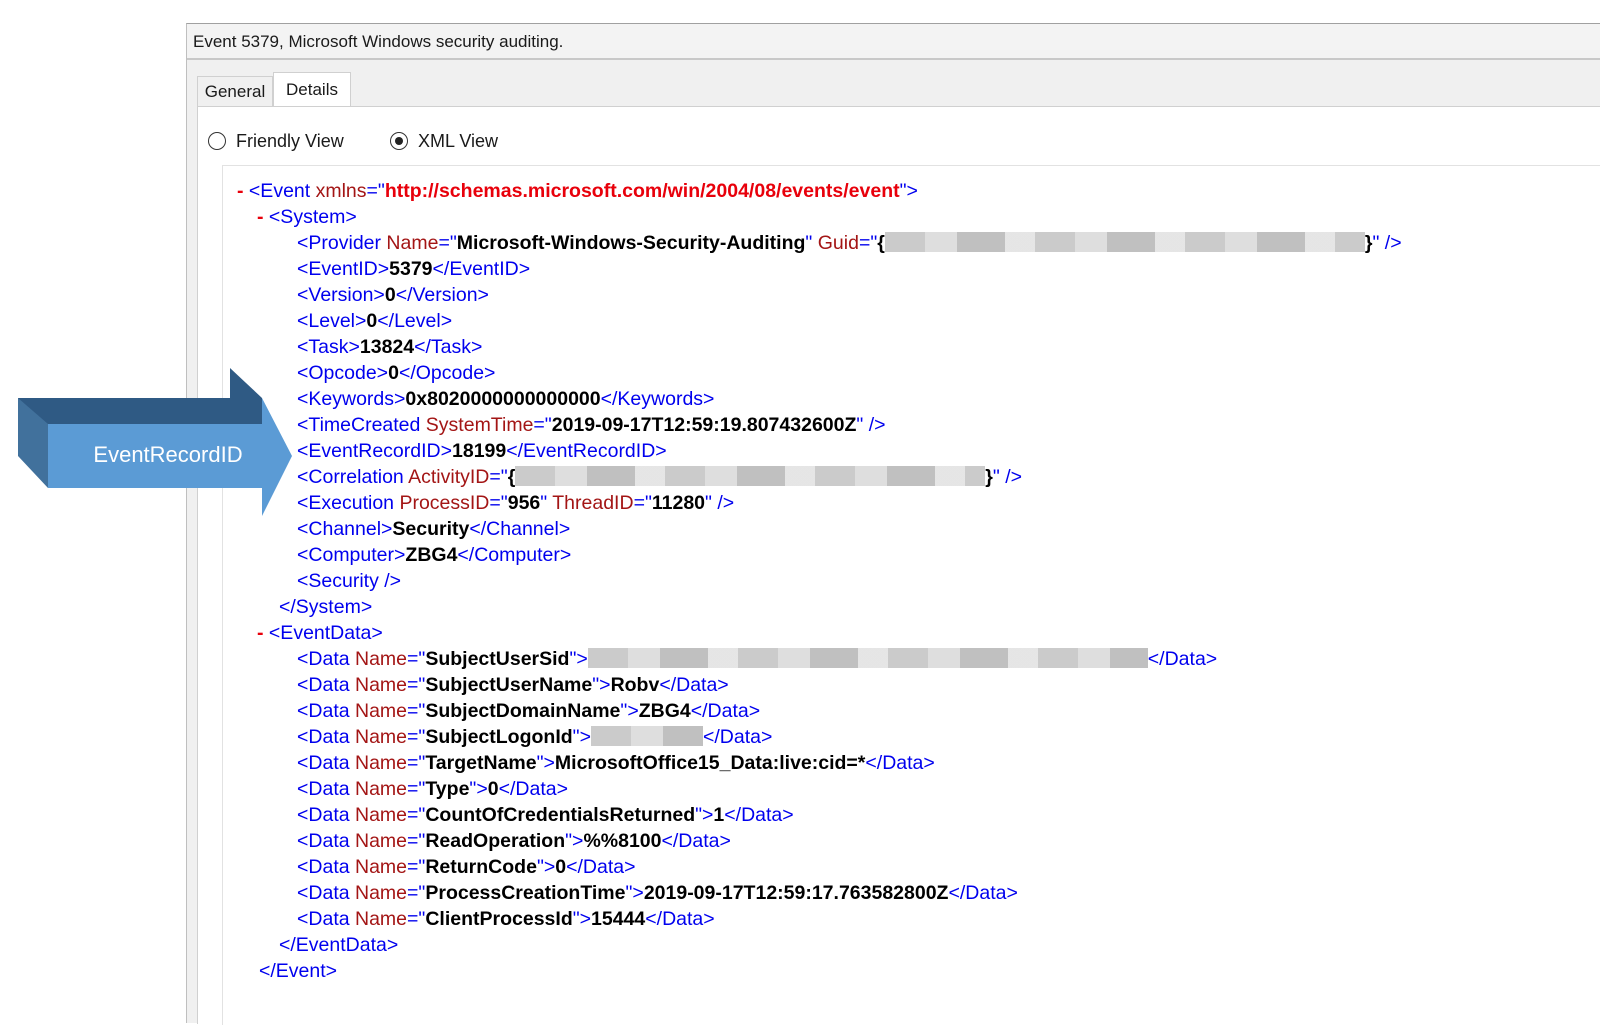 Image resolution: width=1600 pixels, height=1025 pixels. I want to click on friendly-view-label: Friendly View, so click(290, 140).